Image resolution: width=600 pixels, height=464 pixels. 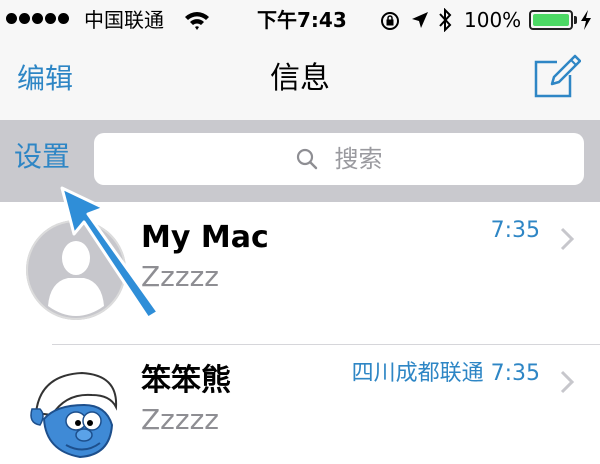 I want to click on clock: 下午7:43, so click(x=302, y=20).